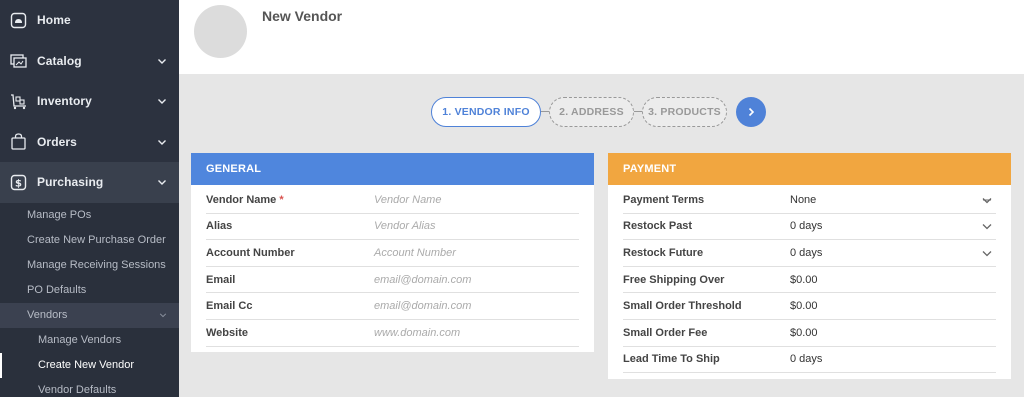 Image resolution: width=1024 pixels, height=397 pixels. I want to click on form-row-small-order-fee: Small Order Fee $0.00, so click(809, 333).